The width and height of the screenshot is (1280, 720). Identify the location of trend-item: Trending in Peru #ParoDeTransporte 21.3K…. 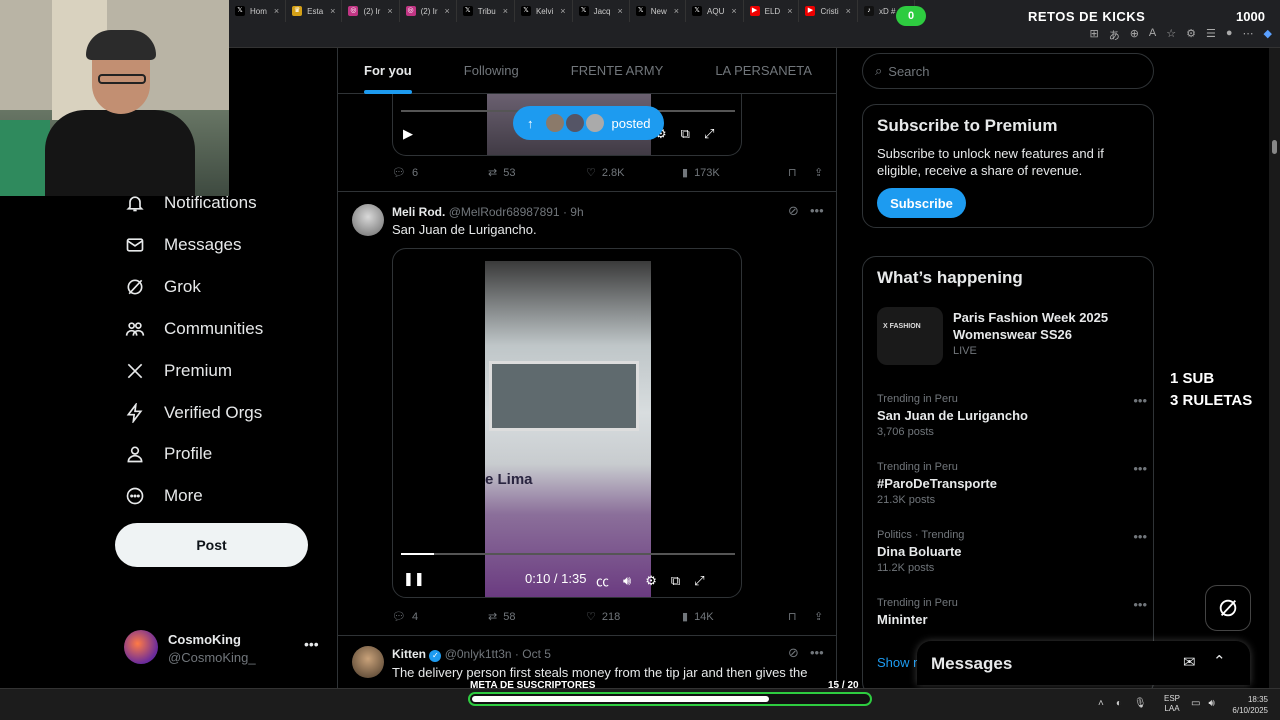
(1012, 483).